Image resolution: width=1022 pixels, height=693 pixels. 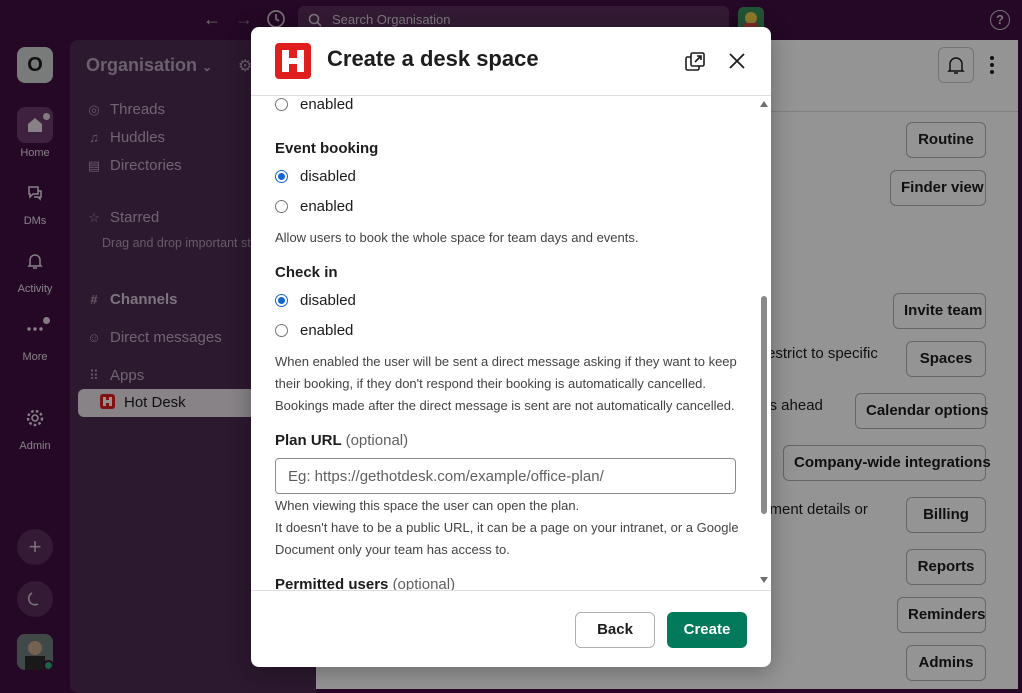 I want to click on back-button: Back, so click(x=615, y=630).